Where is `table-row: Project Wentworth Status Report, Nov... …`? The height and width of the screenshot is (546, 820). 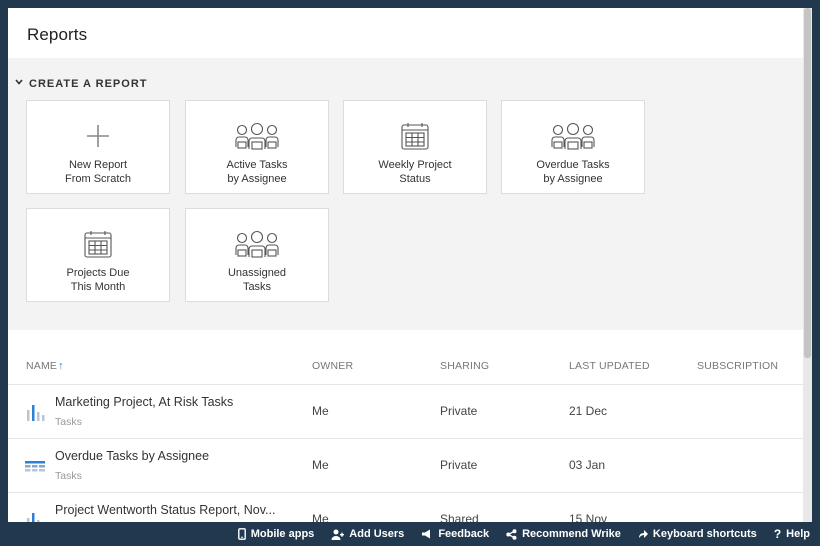 table-row: Project Wentworth Status Report, Nov... … is located at coordinates (405, 507).